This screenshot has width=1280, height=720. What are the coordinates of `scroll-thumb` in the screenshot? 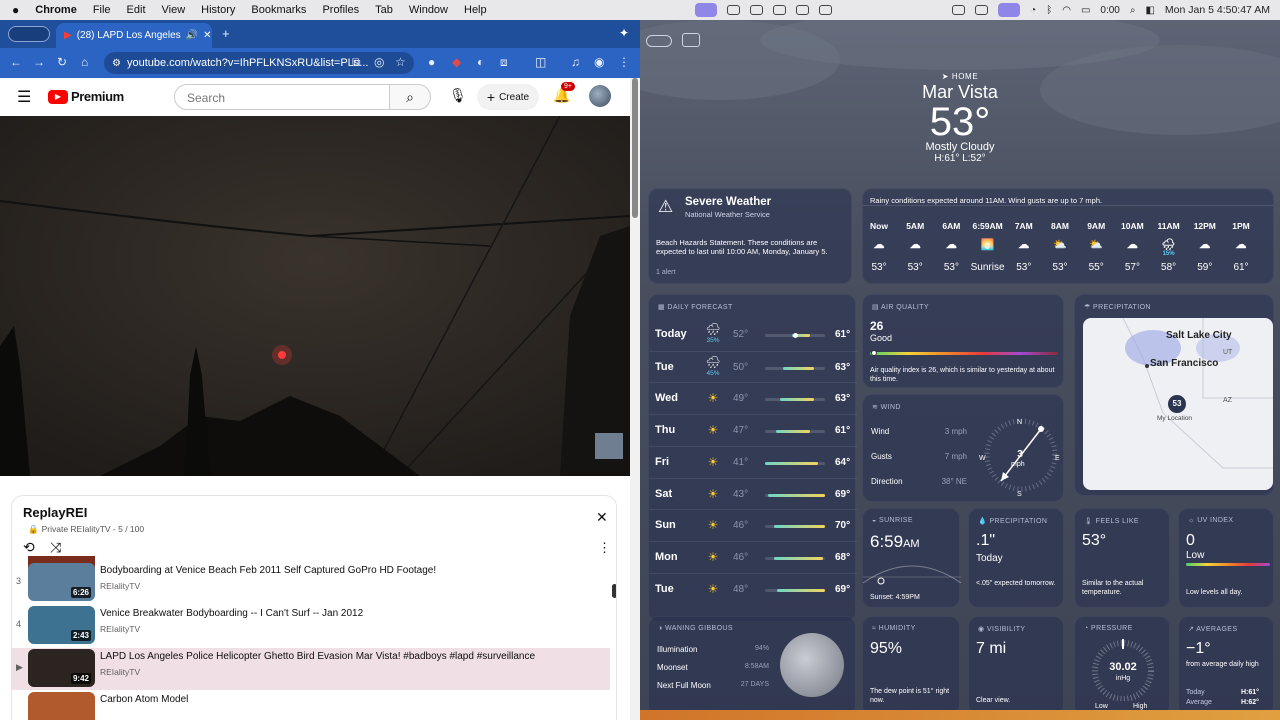 It's located at (635, 148).